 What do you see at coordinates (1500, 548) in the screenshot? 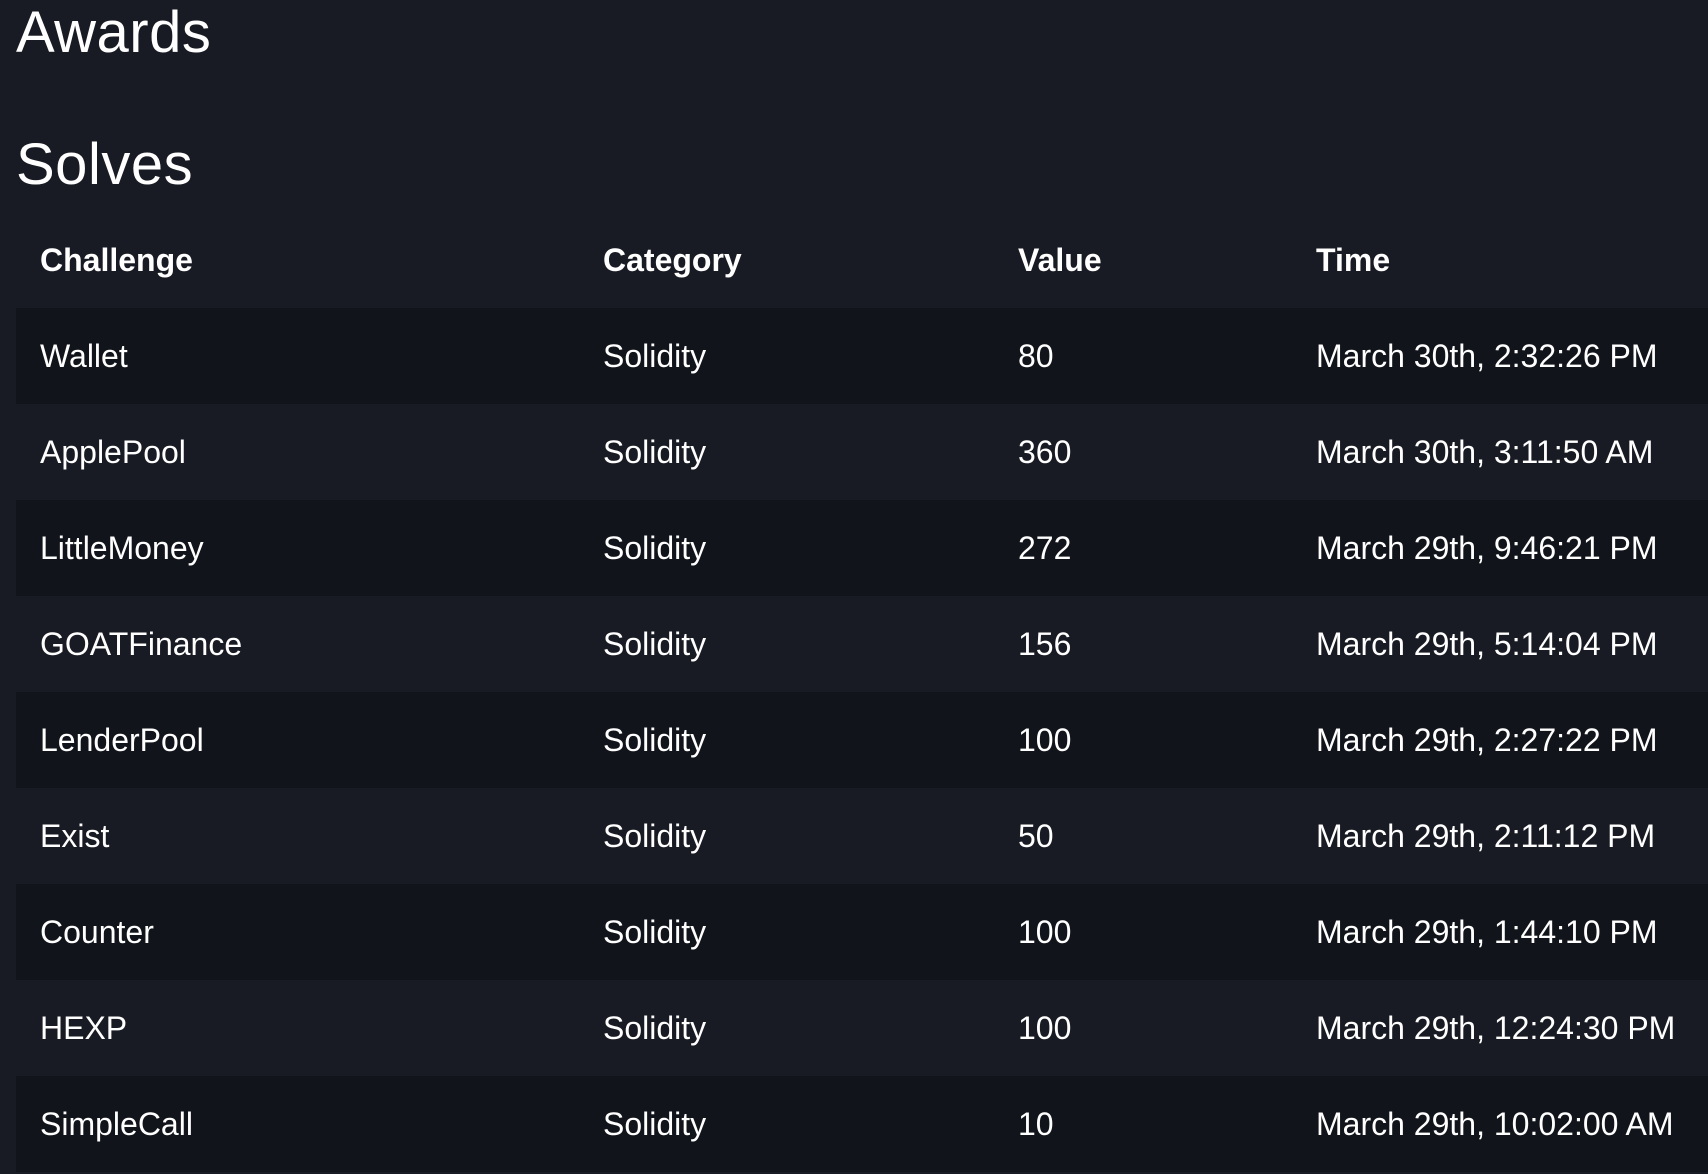
I see `time-cell: March 29th, 9:46:21 PM` at bounding box center [1500, 548].